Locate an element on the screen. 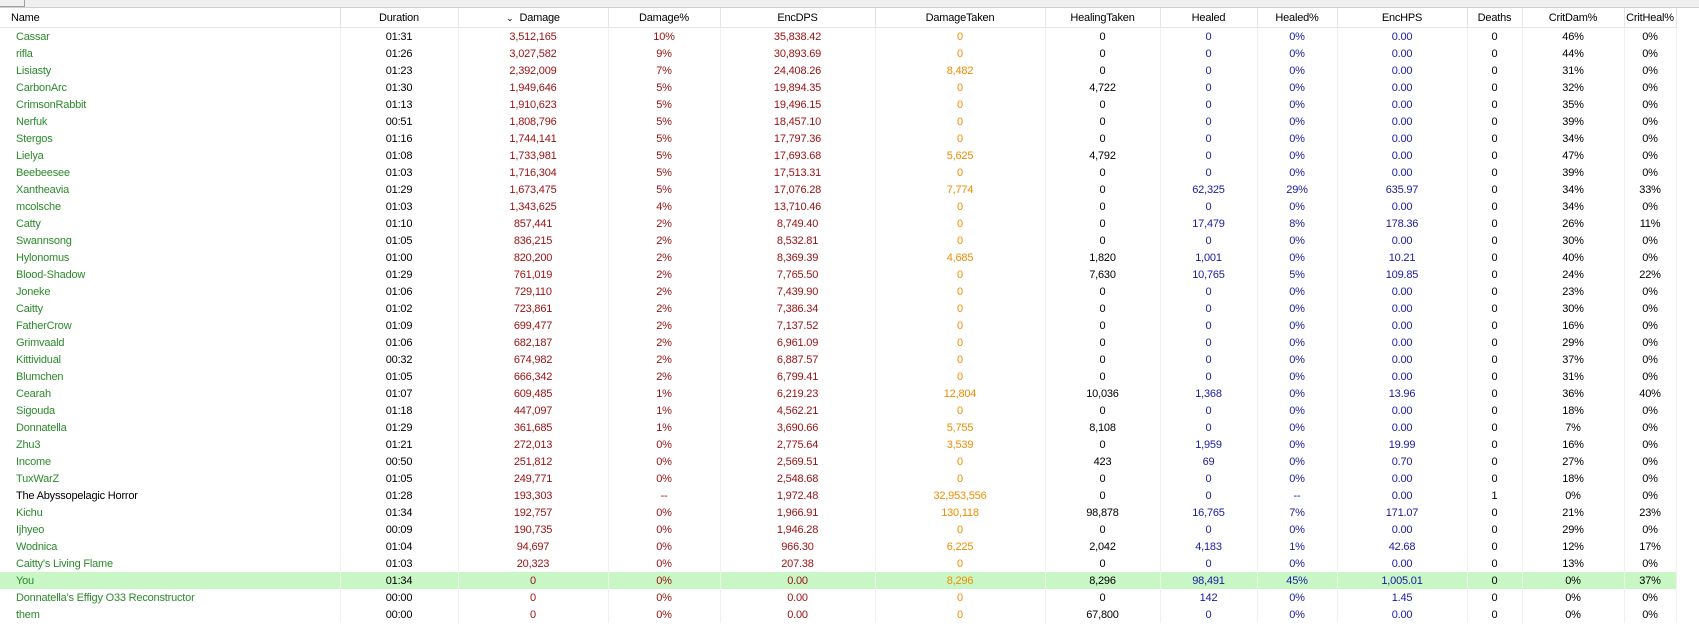  cell-critdam: 23% is located at coordinates (1573, 291).